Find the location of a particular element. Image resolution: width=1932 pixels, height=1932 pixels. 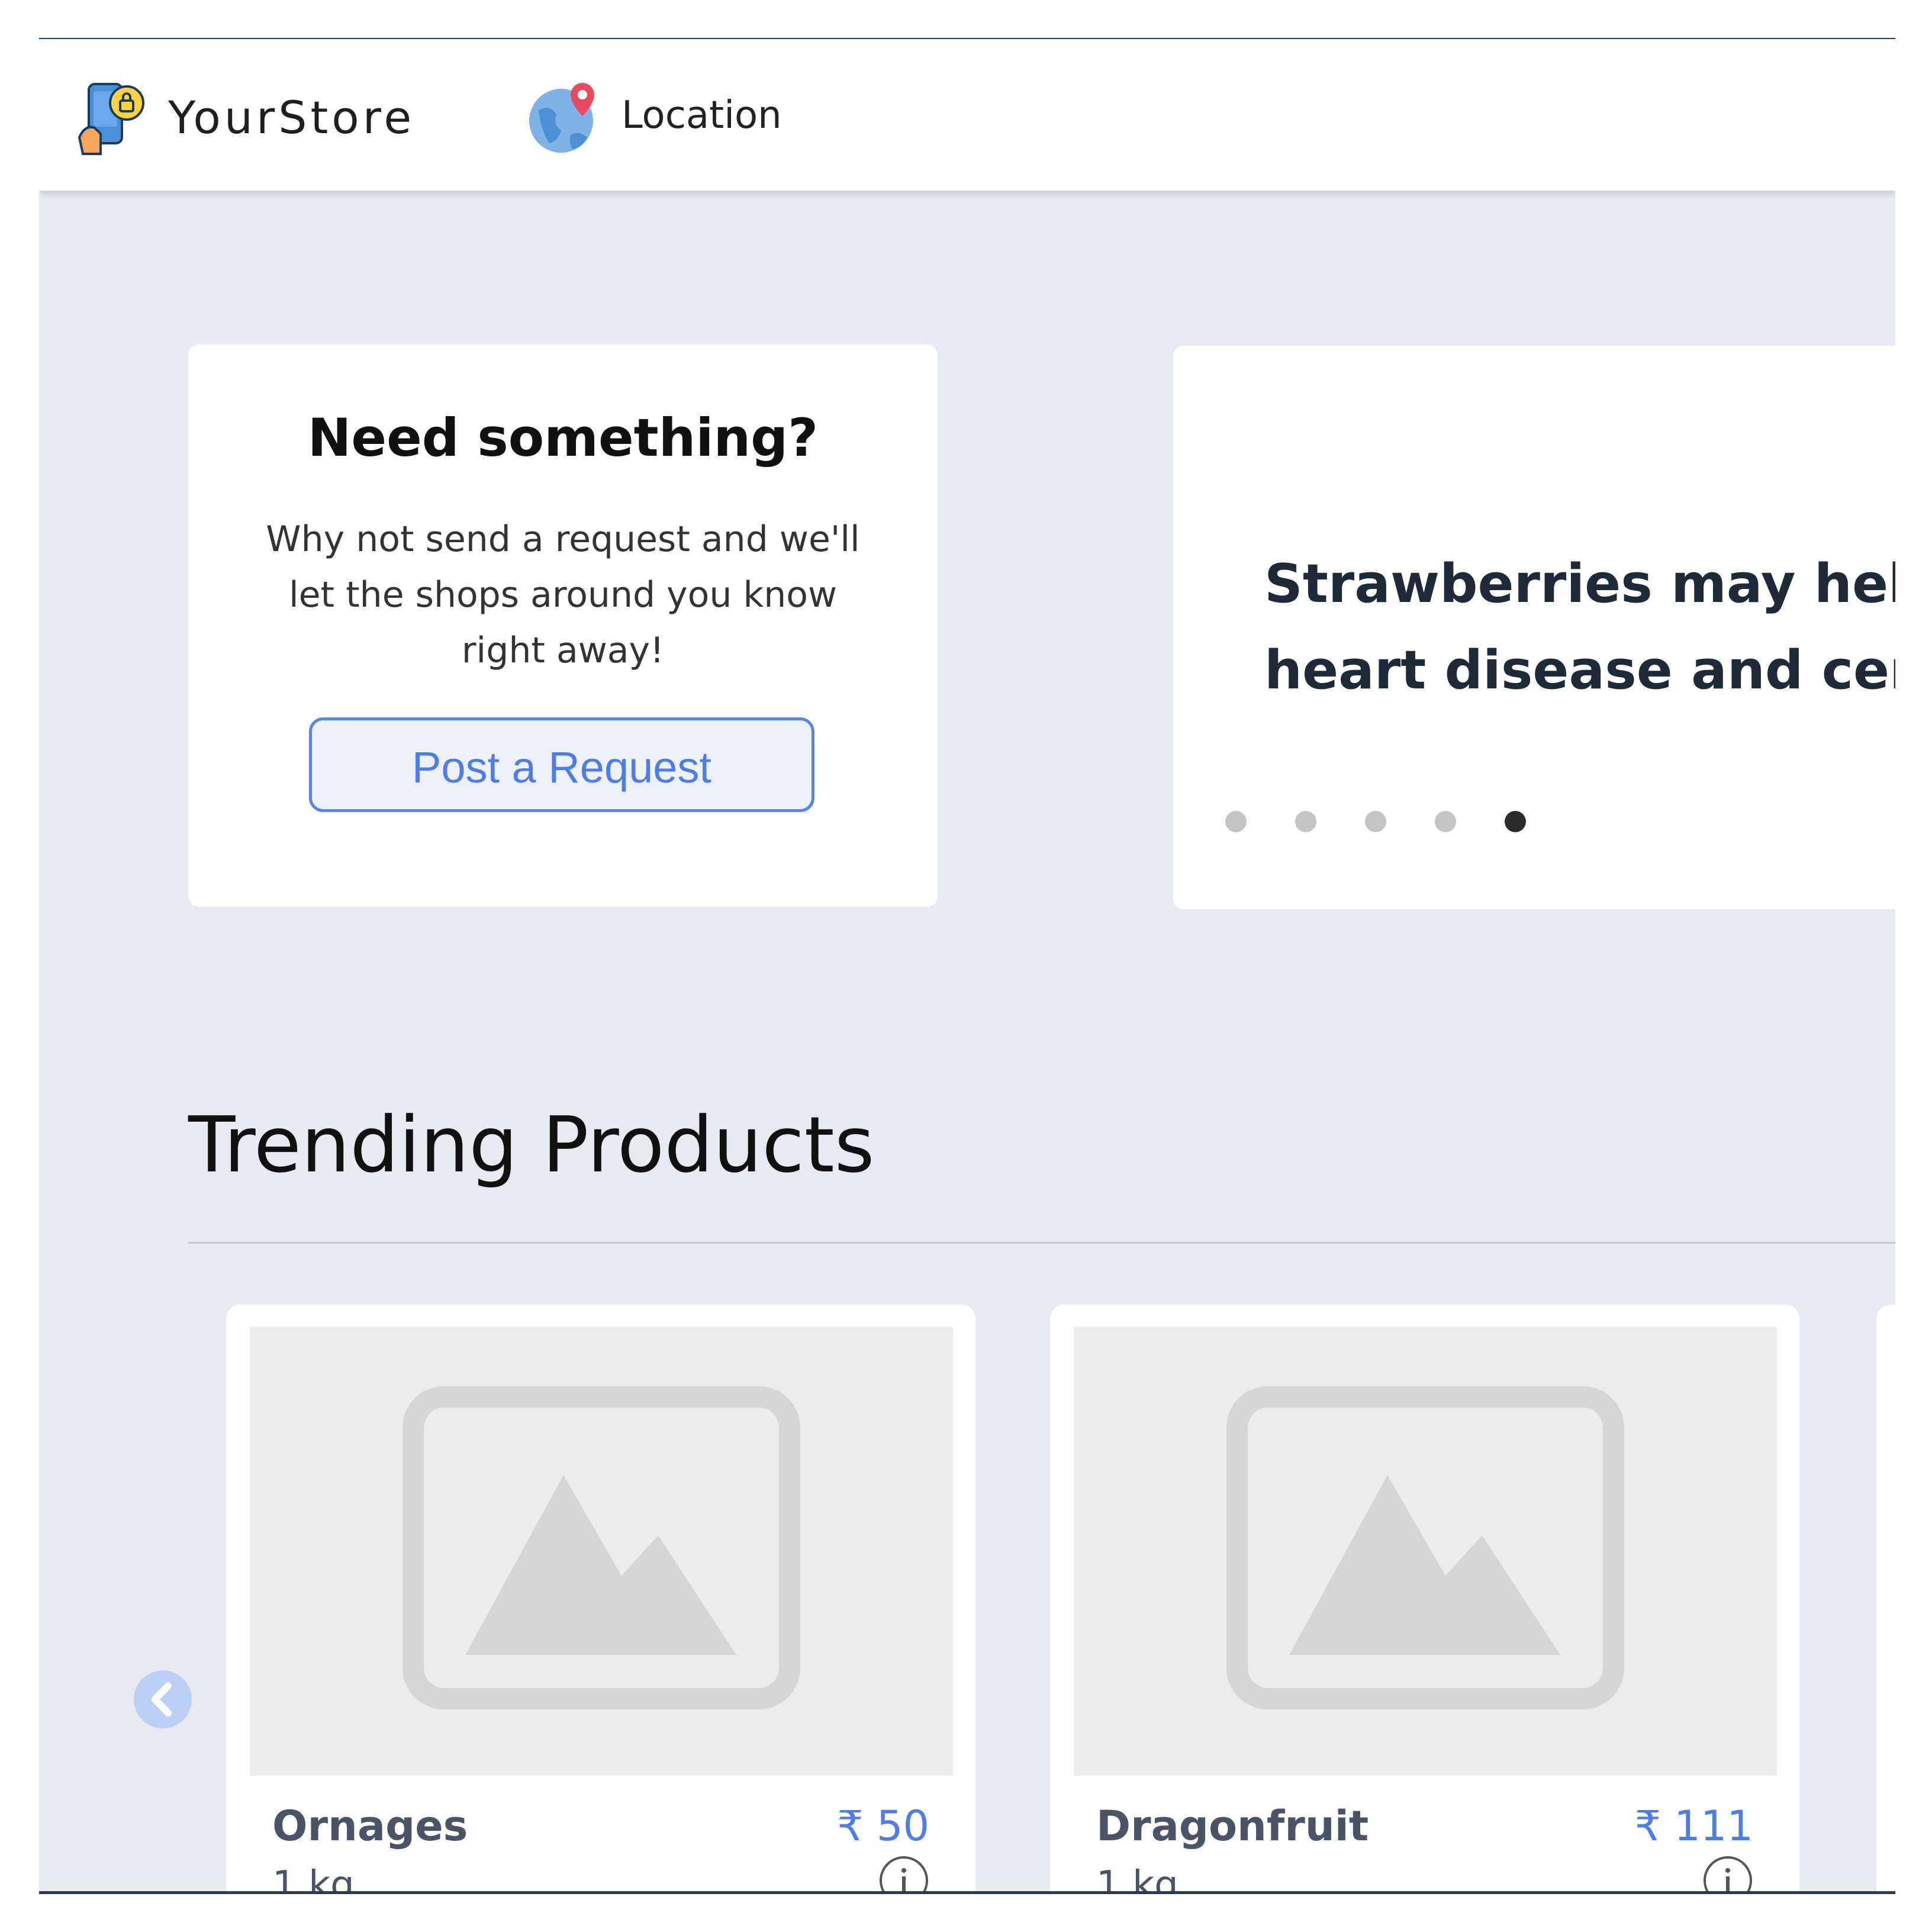

product-card: Dragonfruit ₹ 111 1 kg is located at coordinates (1424, 1599).